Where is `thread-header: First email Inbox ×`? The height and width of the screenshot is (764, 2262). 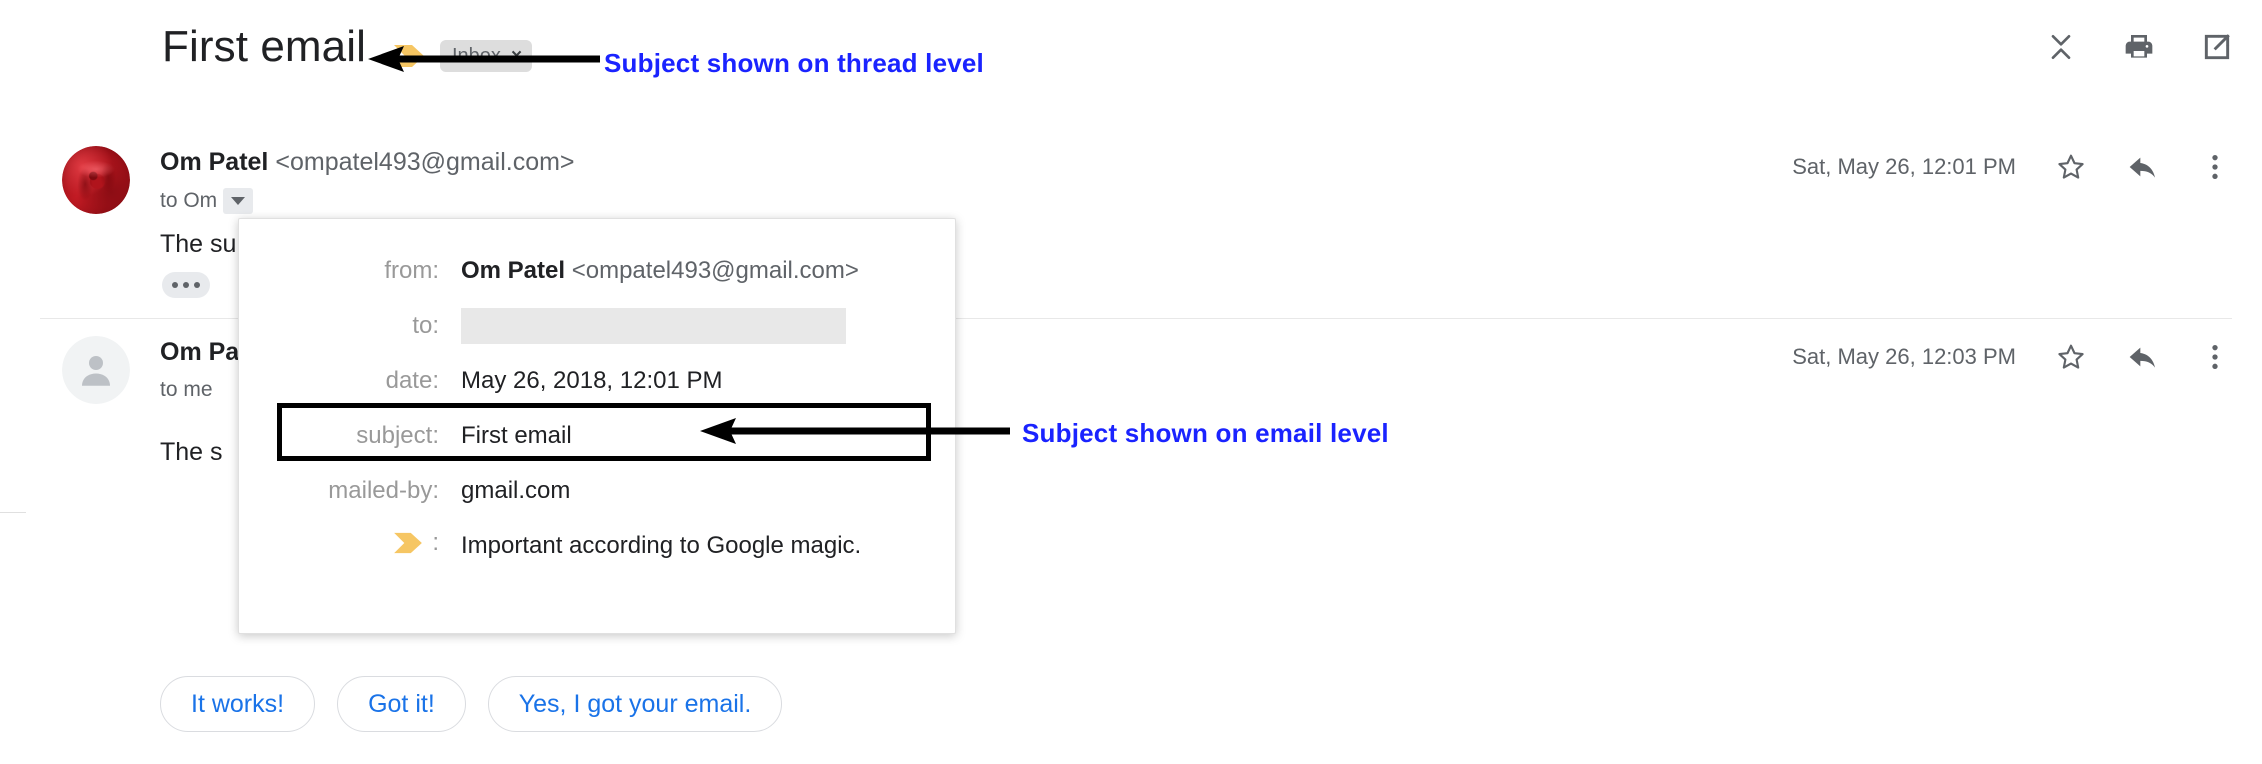 thread-header: First email Inbox × is located at coordinates (1131, 48).